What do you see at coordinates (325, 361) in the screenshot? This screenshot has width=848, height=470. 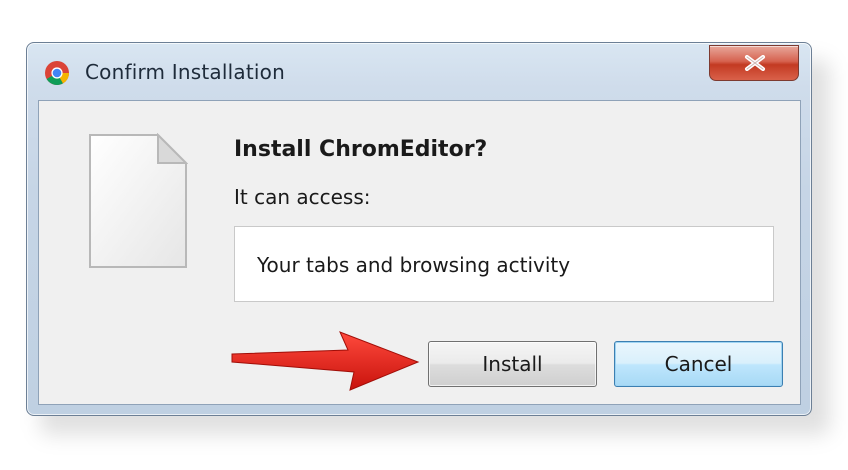 I see `red-arrow` at bounding box center [325, 361].